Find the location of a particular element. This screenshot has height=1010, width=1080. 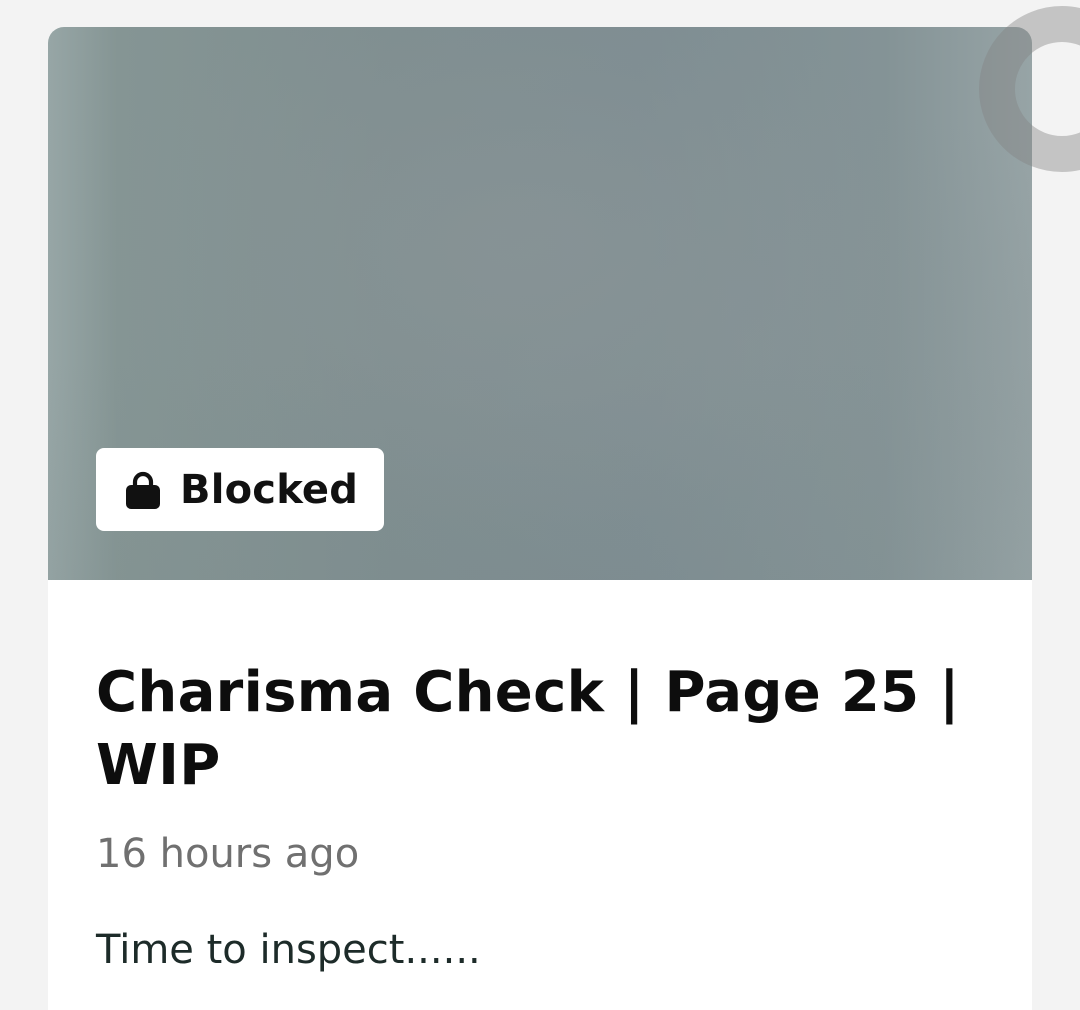

spinner-icon is located at coordinates (1029, 89).